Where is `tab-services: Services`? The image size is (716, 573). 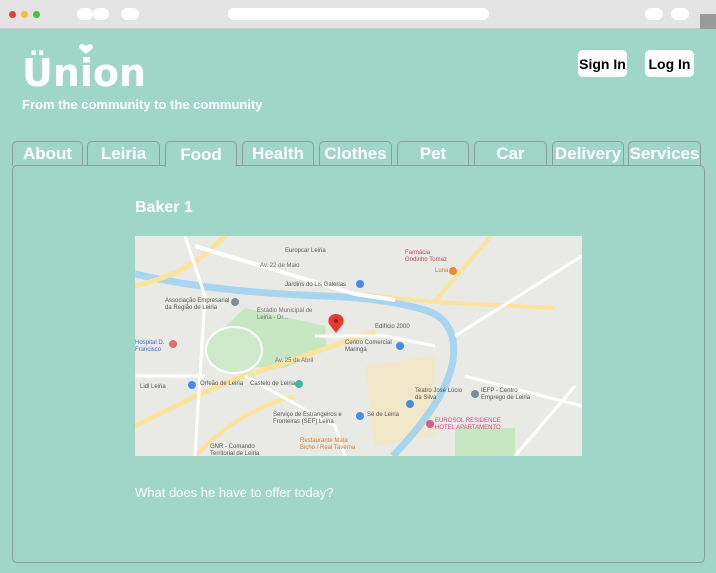
tab-services: Services is located at coordinates (664, 153).